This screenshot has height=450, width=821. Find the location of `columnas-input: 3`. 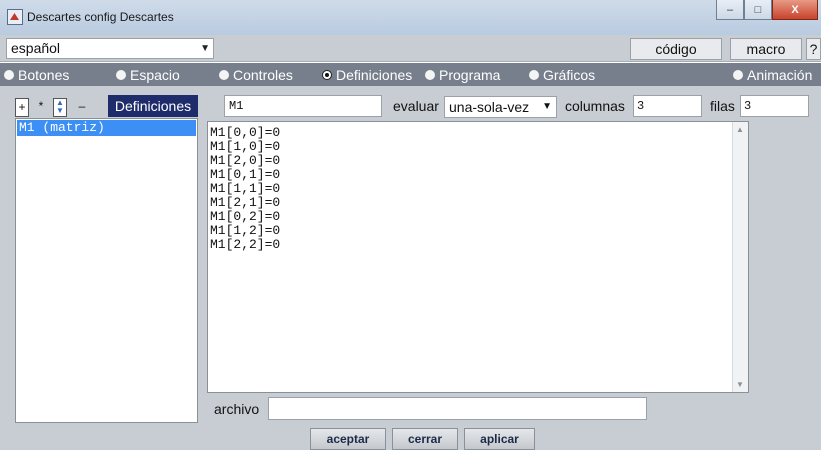

columnas-input: 3 is located at coordinates (667, 106).